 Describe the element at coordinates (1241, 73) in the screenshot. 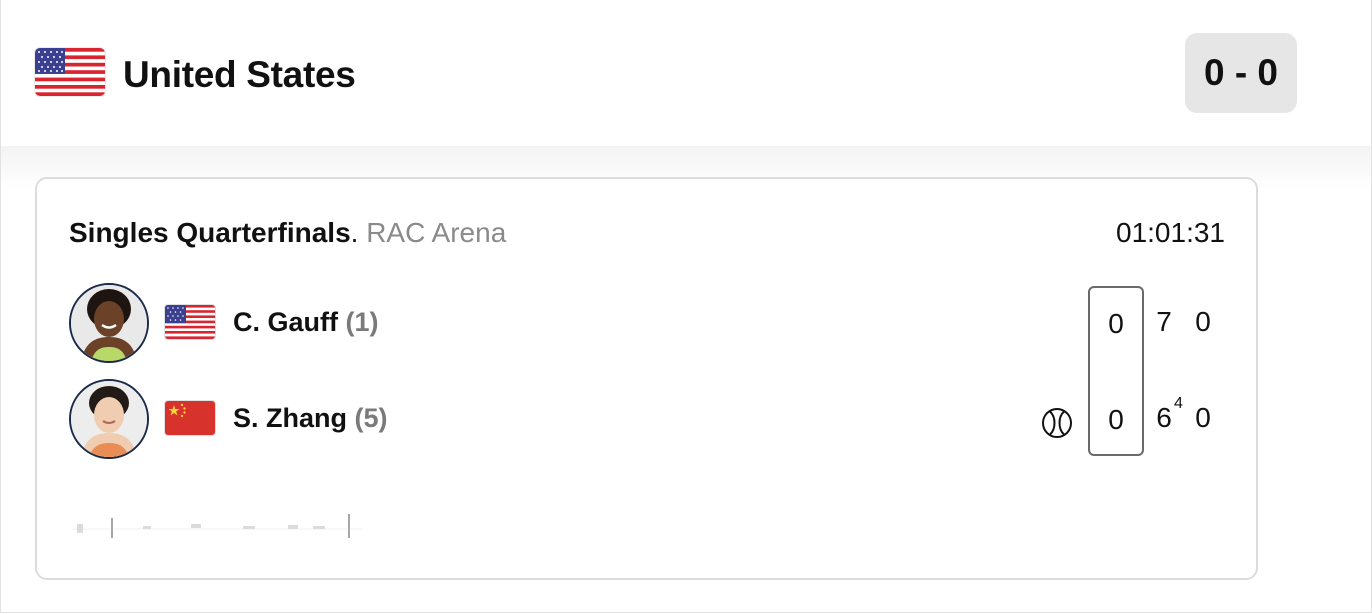

I see `team-tie-score: 0 - 0` at that location.